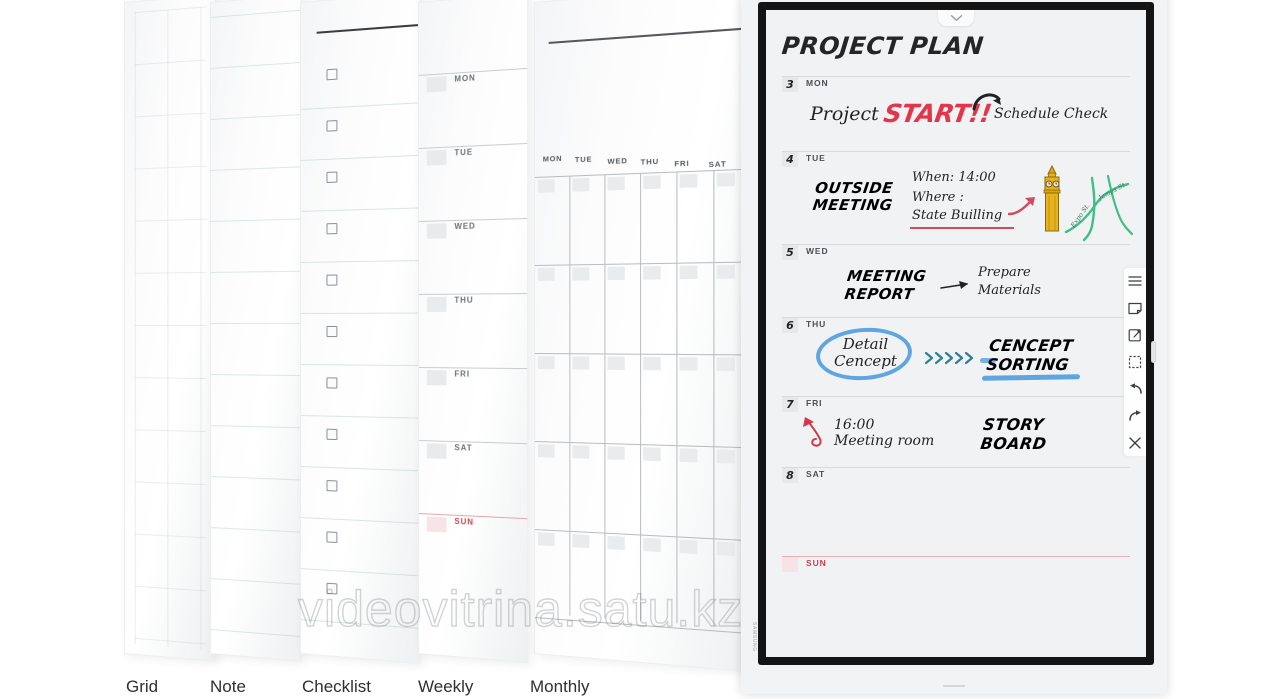 This screenshot has height=699, width=1280. What do you see at coordinates (790, 404) in the screenshot?
I see `day-number: 7` at bounding box center [790, 404].